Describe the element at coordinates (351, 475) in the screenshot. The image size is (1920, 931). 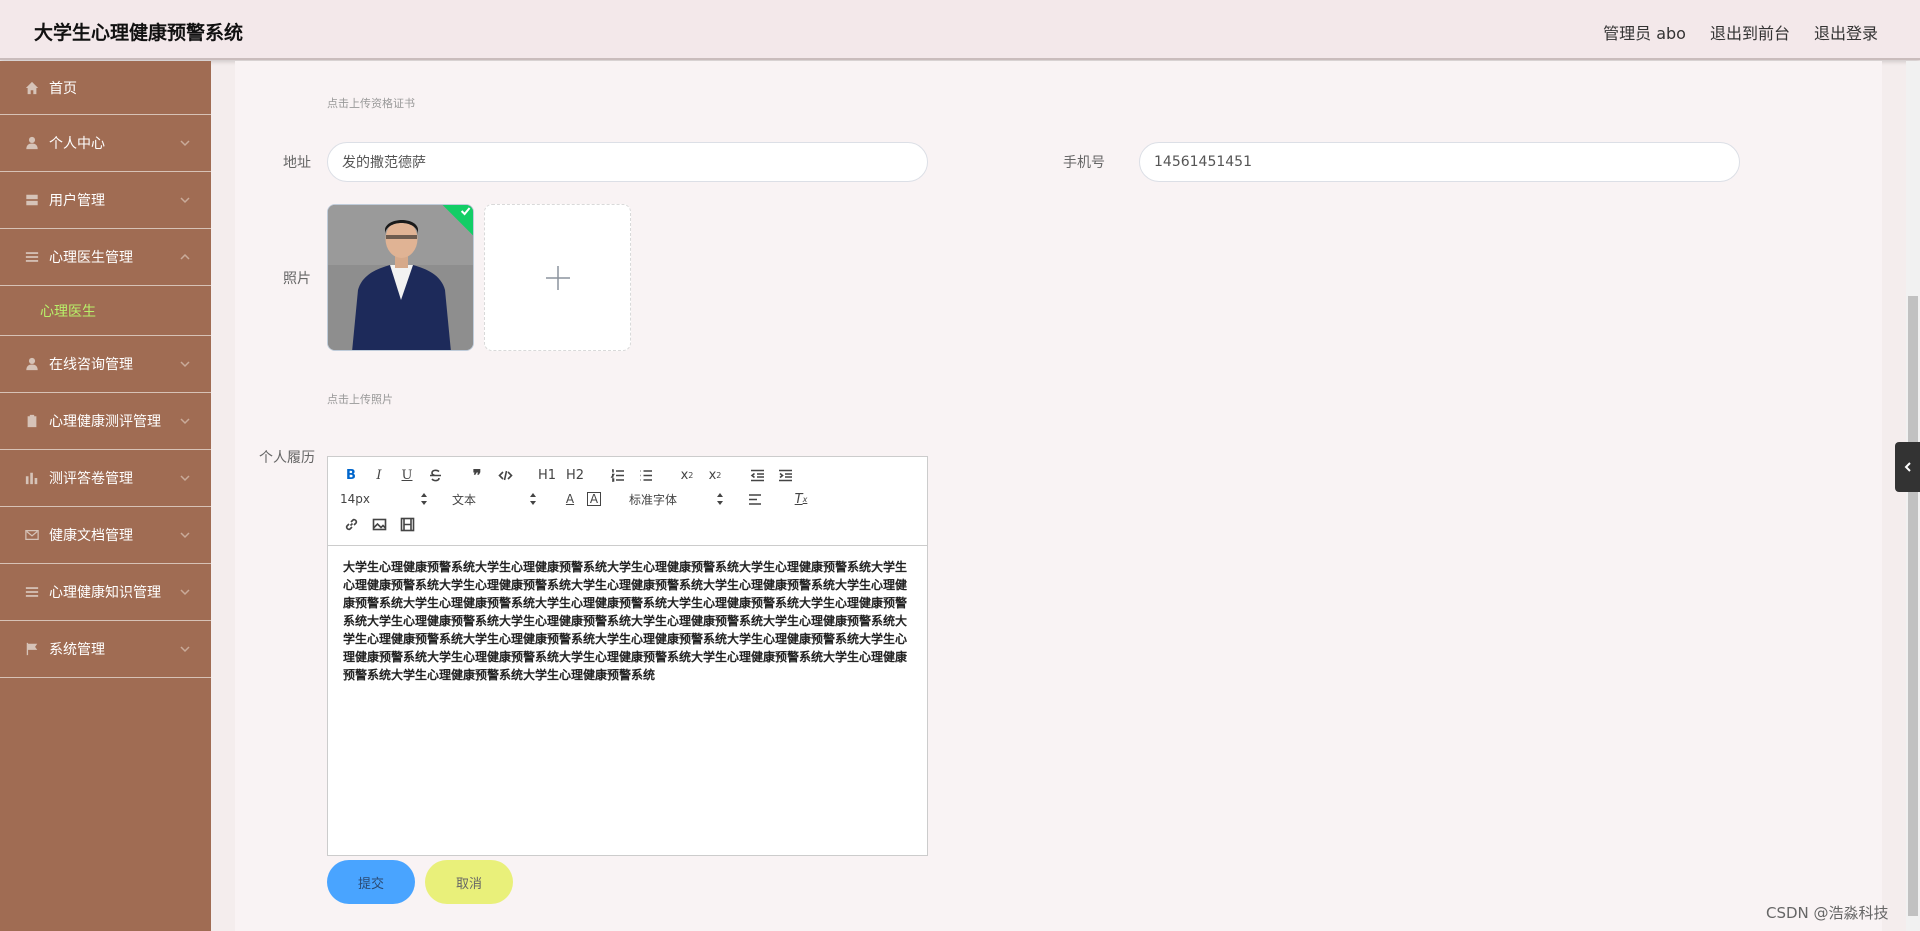
I see `bold-button: B` at that location.